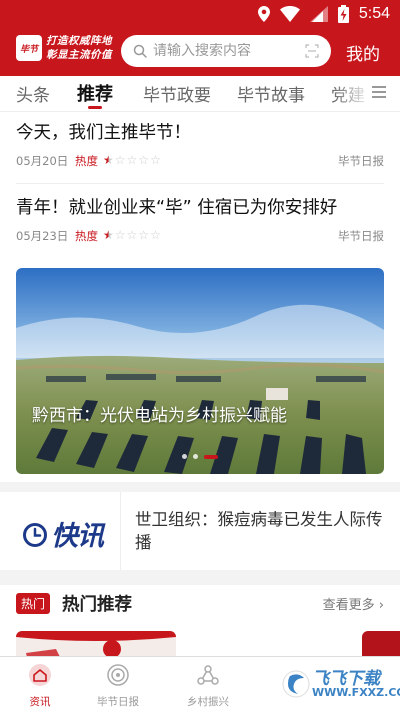  I want to click on slogan-line-2: 彰显主流价值, so click(79, 55).